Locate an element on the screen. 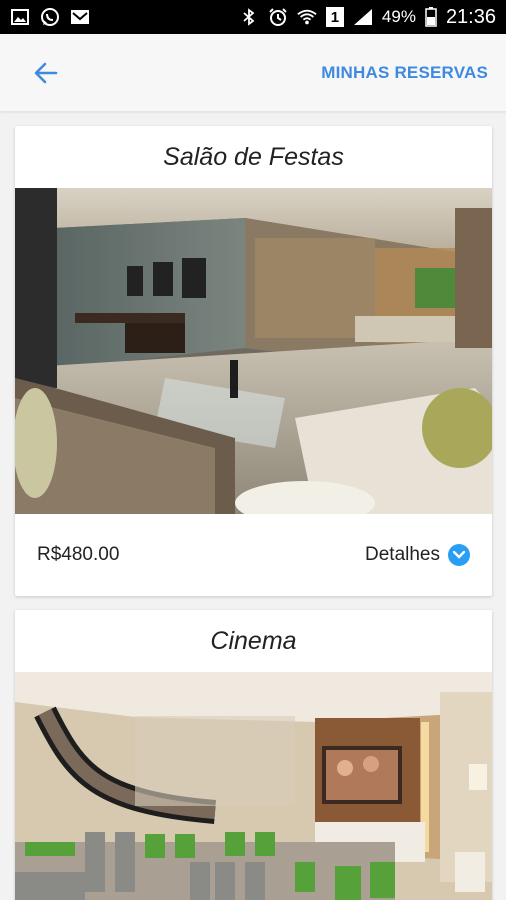 This screenshot has height=900, width=506. battery-icon is located at coordinates (431, 17).